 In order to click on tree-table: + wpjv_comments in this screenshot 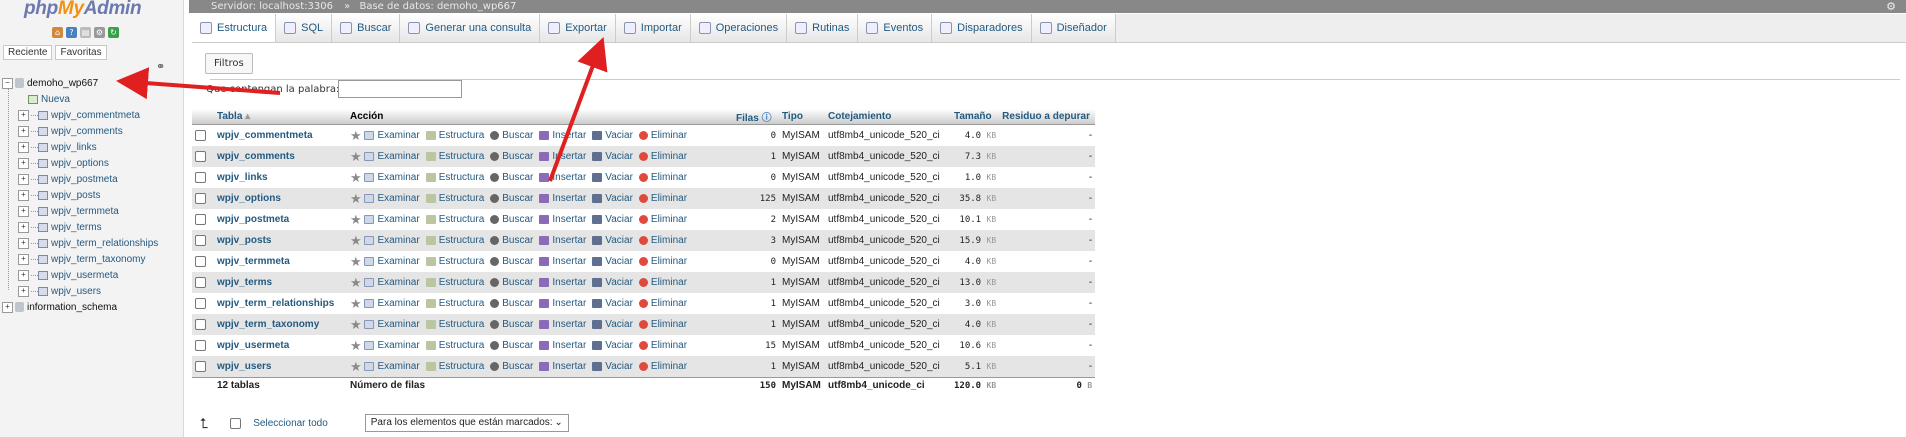, I will do `click(92, 132)`.